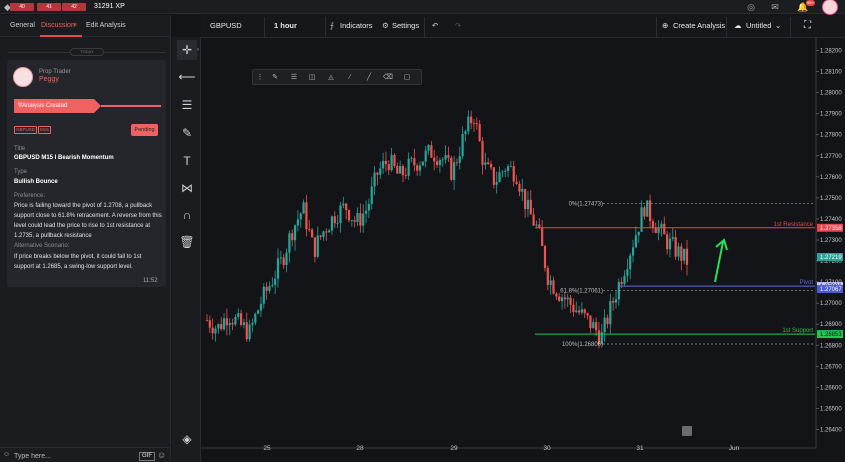 This screenshot has height=462, width=845. I want to click on time-tick-label: 30, so click(547, 448).